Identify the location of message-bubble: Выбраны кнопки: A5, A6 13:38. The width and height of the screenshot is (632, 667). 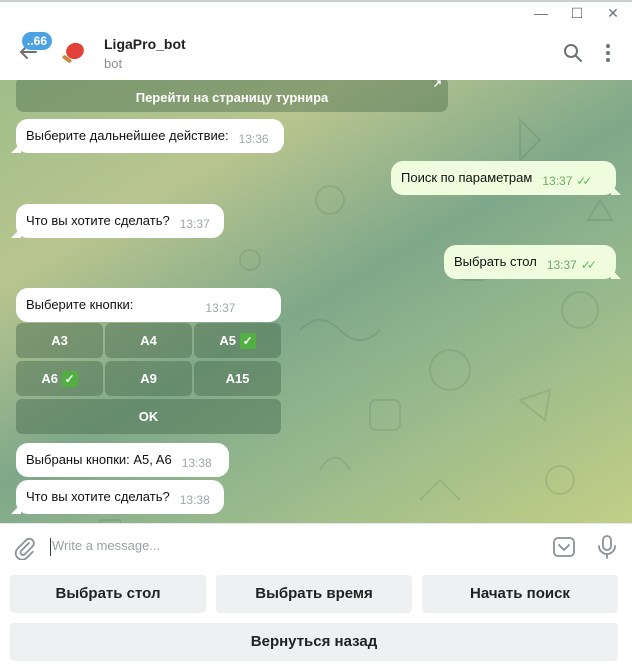
(122, 460).